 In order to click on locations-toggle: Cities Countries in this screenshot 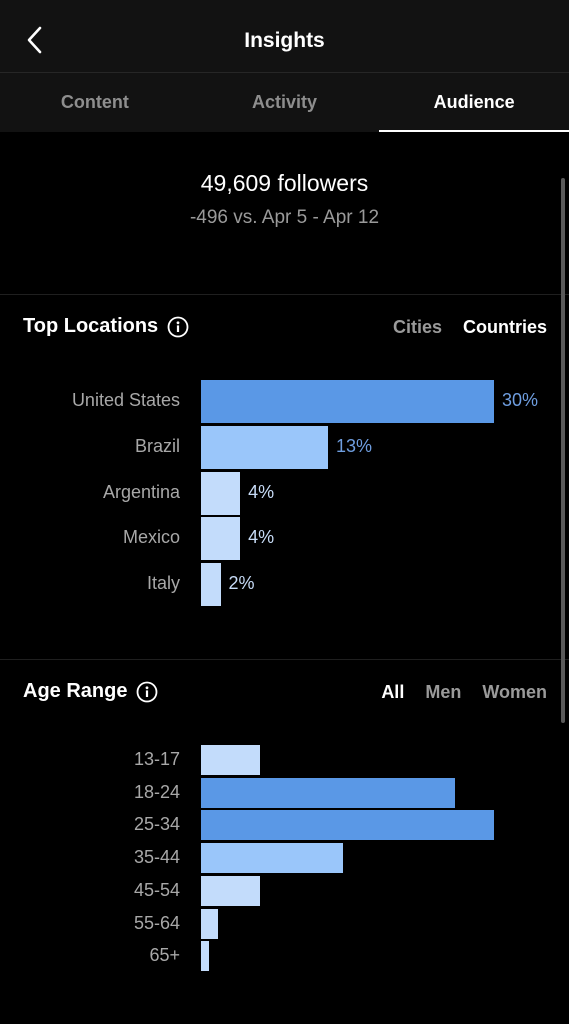, I will do `click(470, 327)`.